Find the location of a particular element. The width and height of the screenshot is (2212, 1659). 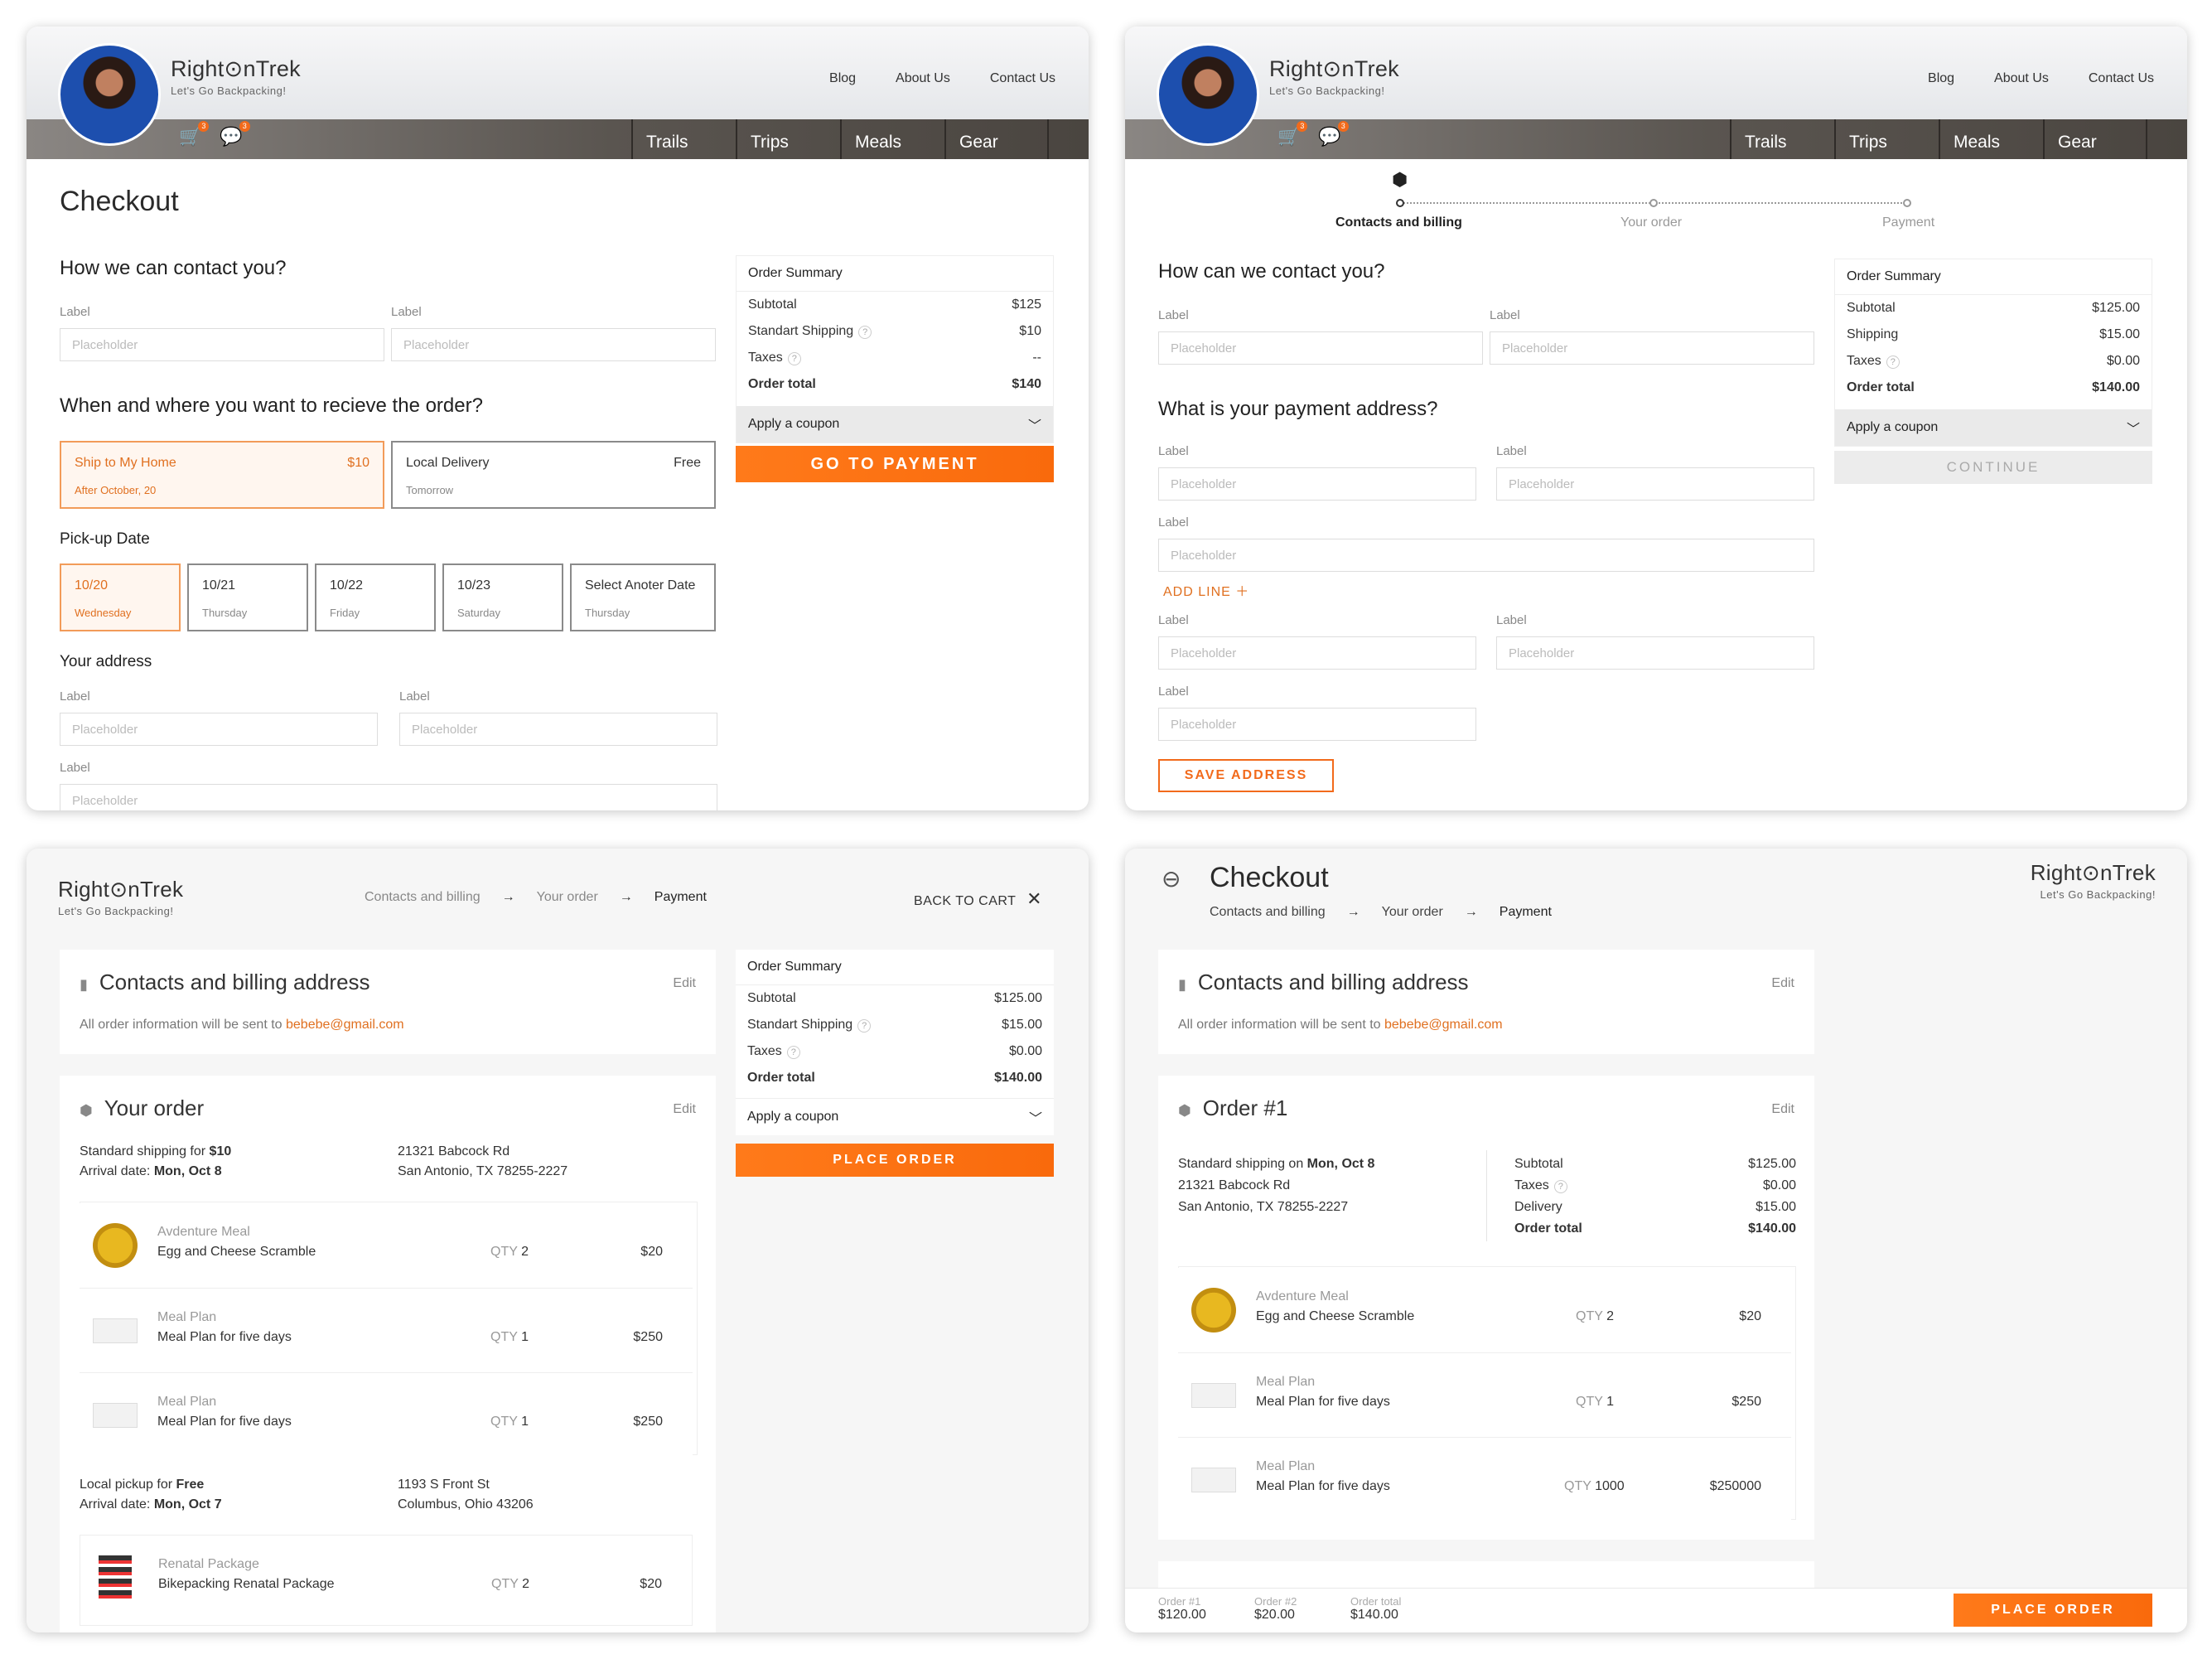

address-input-2: Placeholder is located at coordinates (558, 729).